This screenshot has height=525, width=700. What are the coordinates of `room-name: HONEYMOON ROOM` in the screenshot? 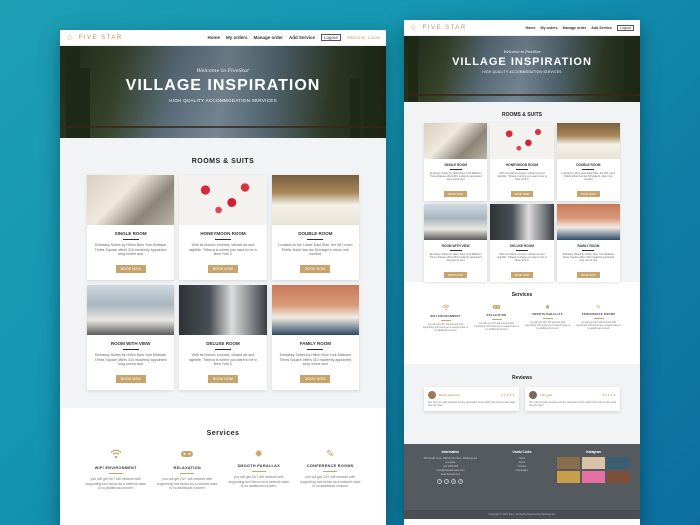 It's located at (522, 165).